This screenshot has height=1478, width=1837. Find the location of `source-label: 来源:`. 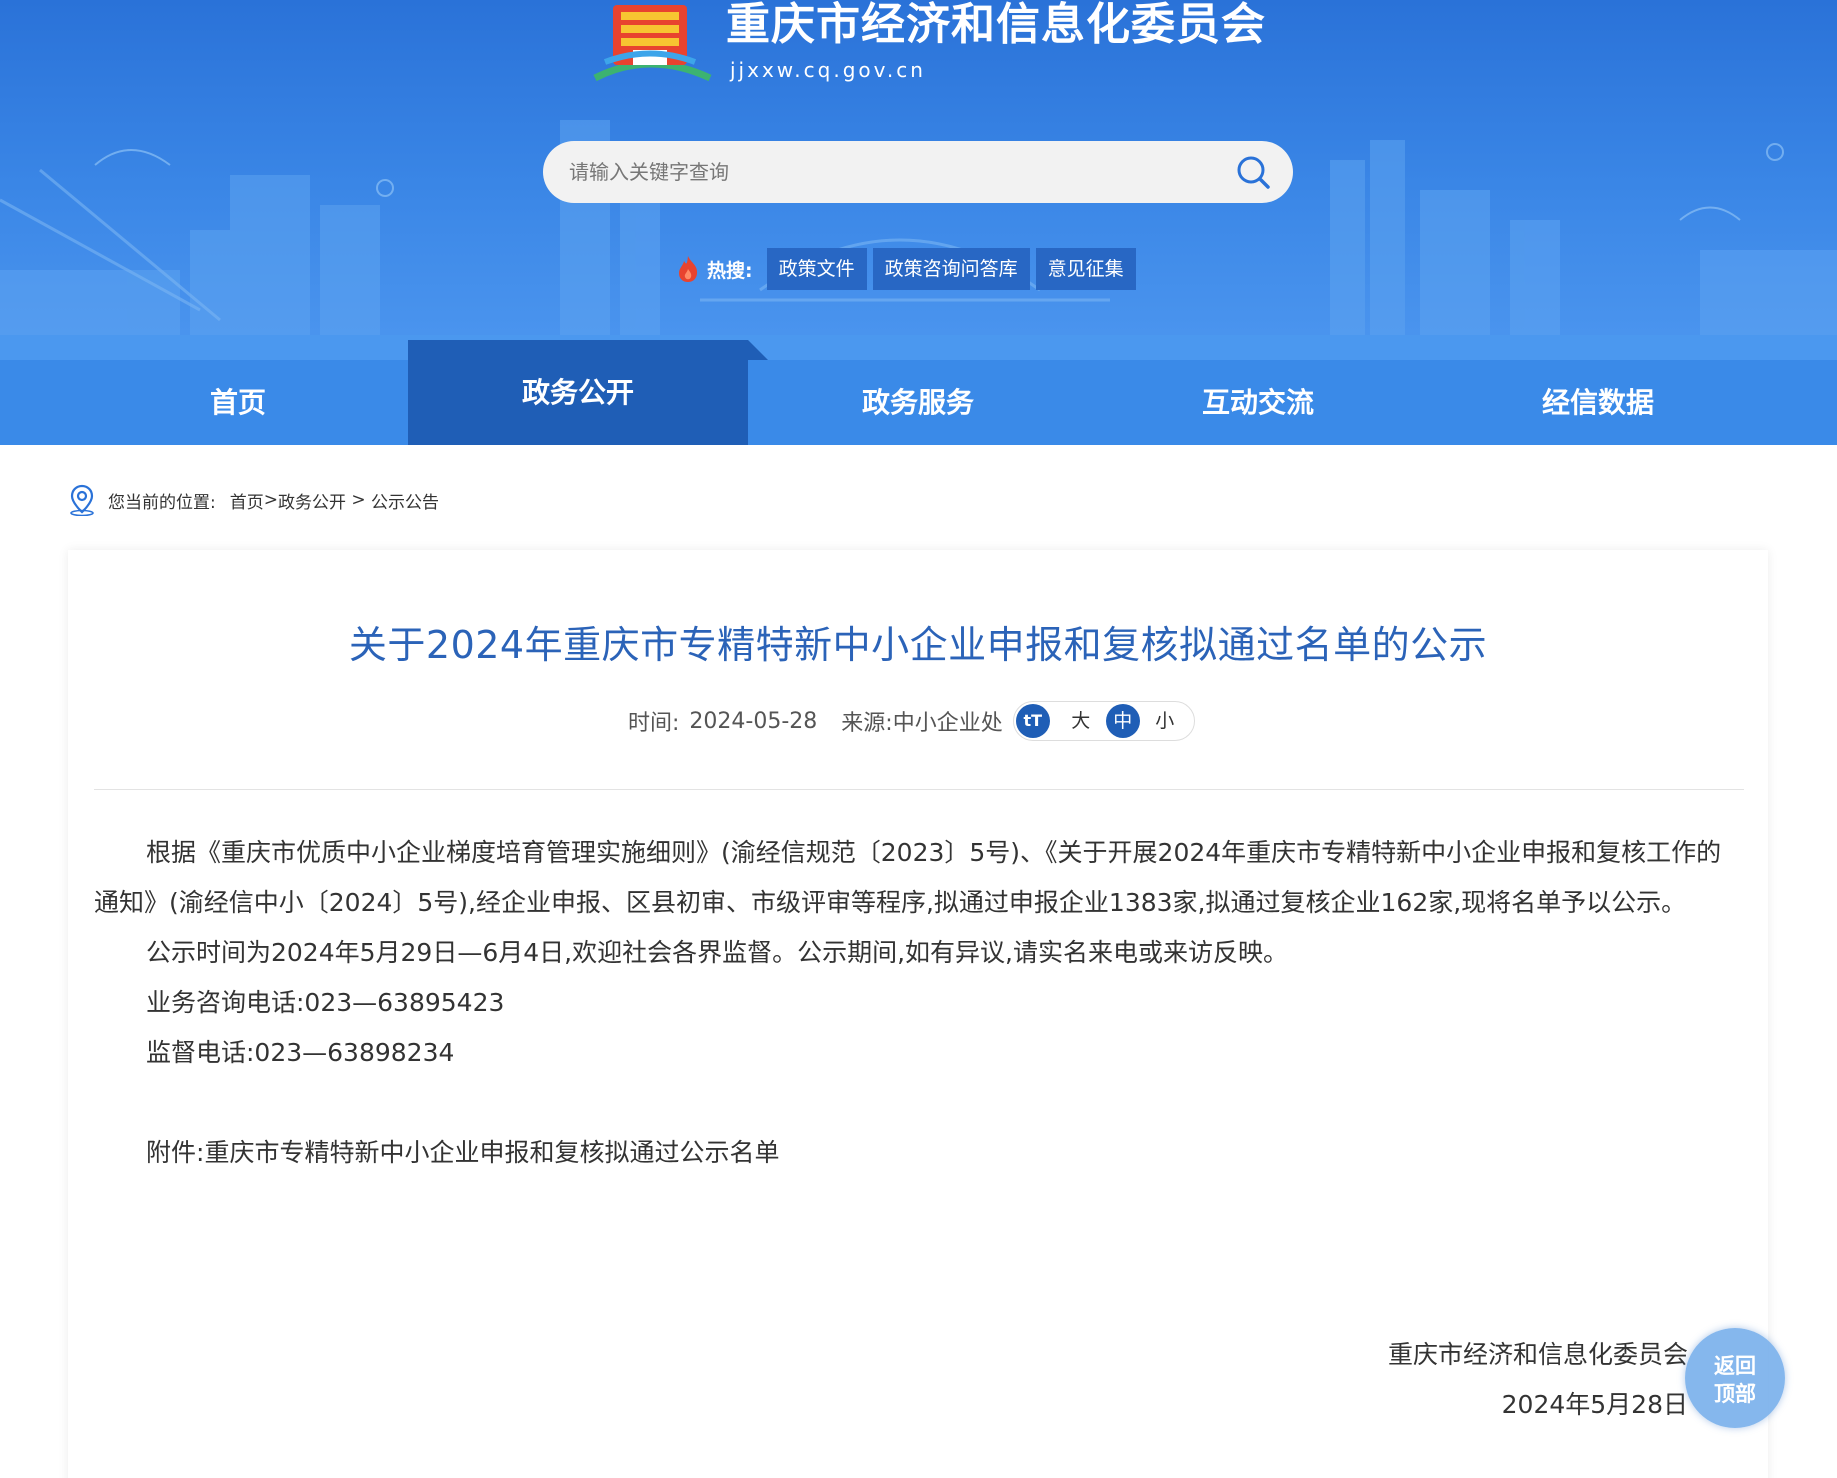

source-label: 来源: is located at coordinates (867, 723).